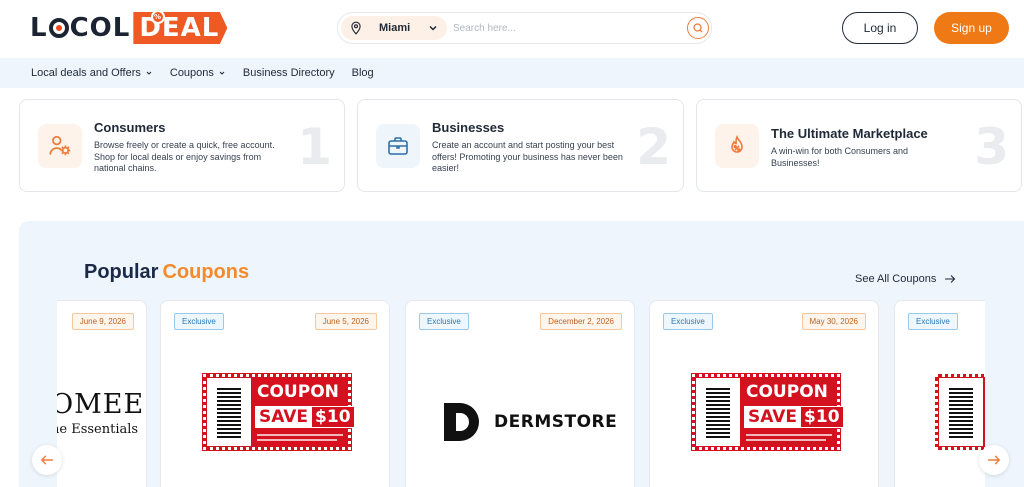 The image size is (1024, 487). I want to click on nav-item-business-directory: Business Directory, so click(289, 73).